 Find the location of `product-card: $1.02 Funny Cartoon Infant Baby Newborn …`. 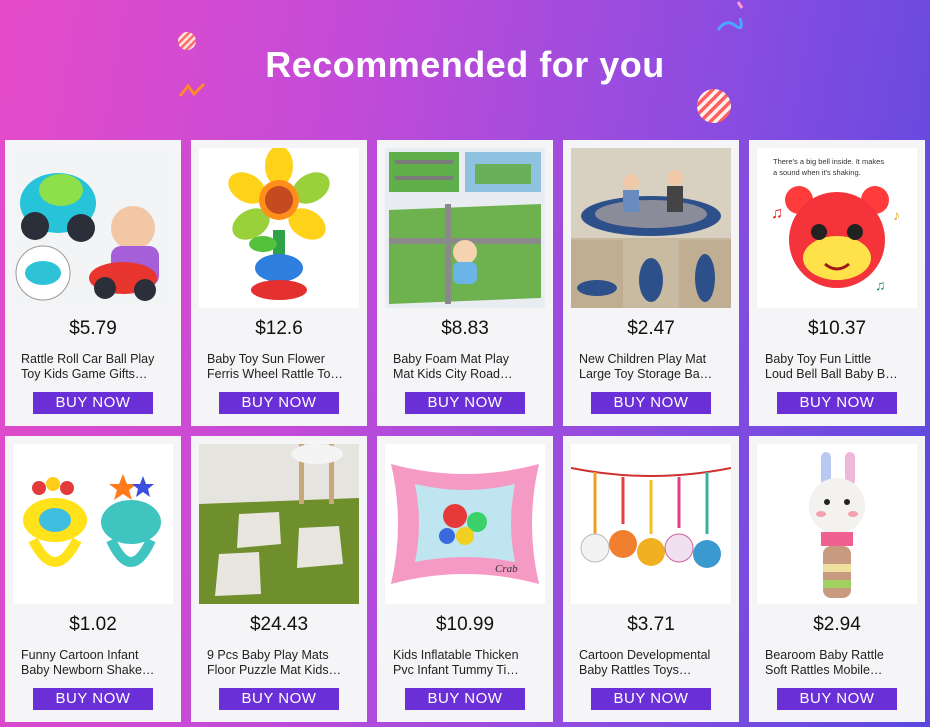

product-card: $1.02 Funny Cartoon Infant Baby Newborn … is located at coordinates (93, 579).